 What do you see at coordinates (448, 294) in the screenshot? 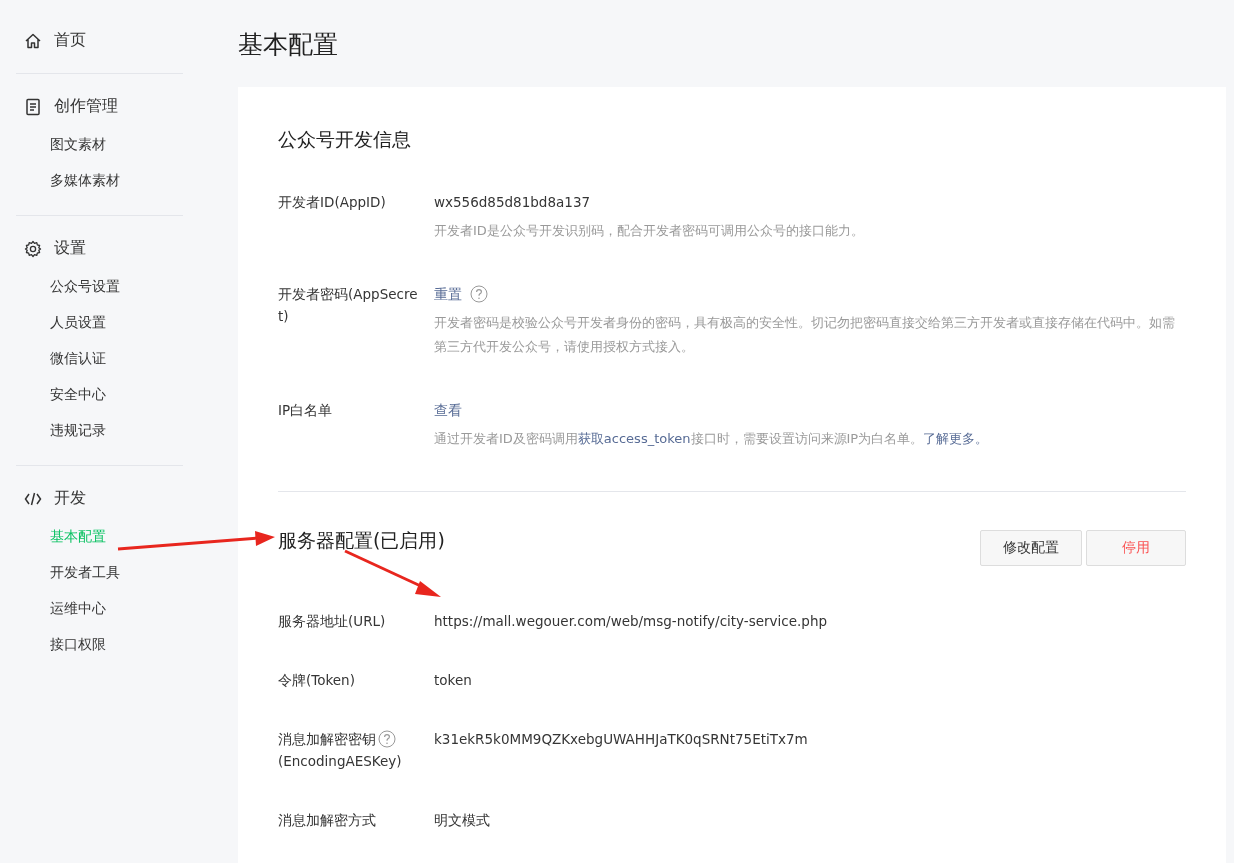
I see `action-link: 重置` at bounding box center [448, 294].